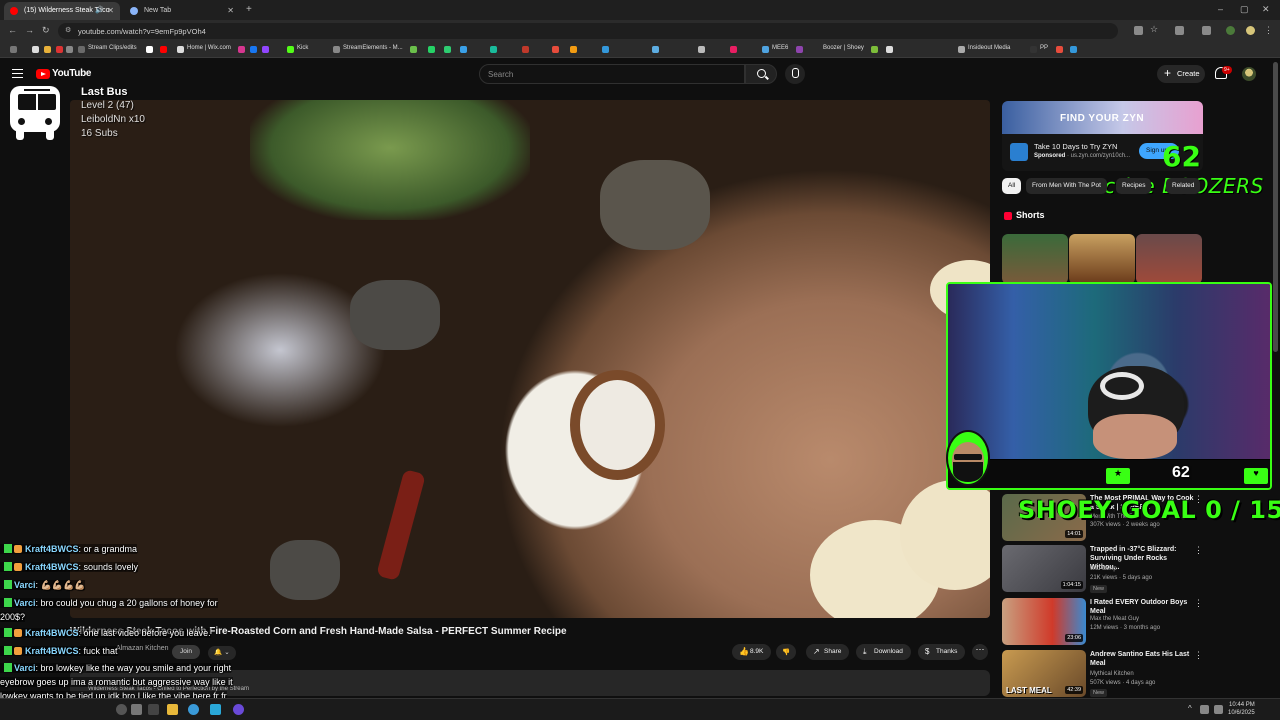 The image size is (1280, 720). What do you see at coordinates (612, 74) in the screenshot?
I see `search-input: Search` at bounding box center [612, 74].